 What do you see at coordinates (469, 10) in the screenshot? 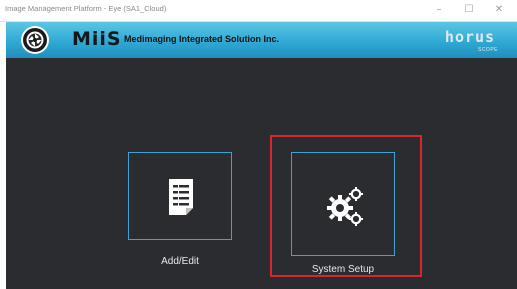
I see `maximize-button: ☐` at bounding box center [469, 10].